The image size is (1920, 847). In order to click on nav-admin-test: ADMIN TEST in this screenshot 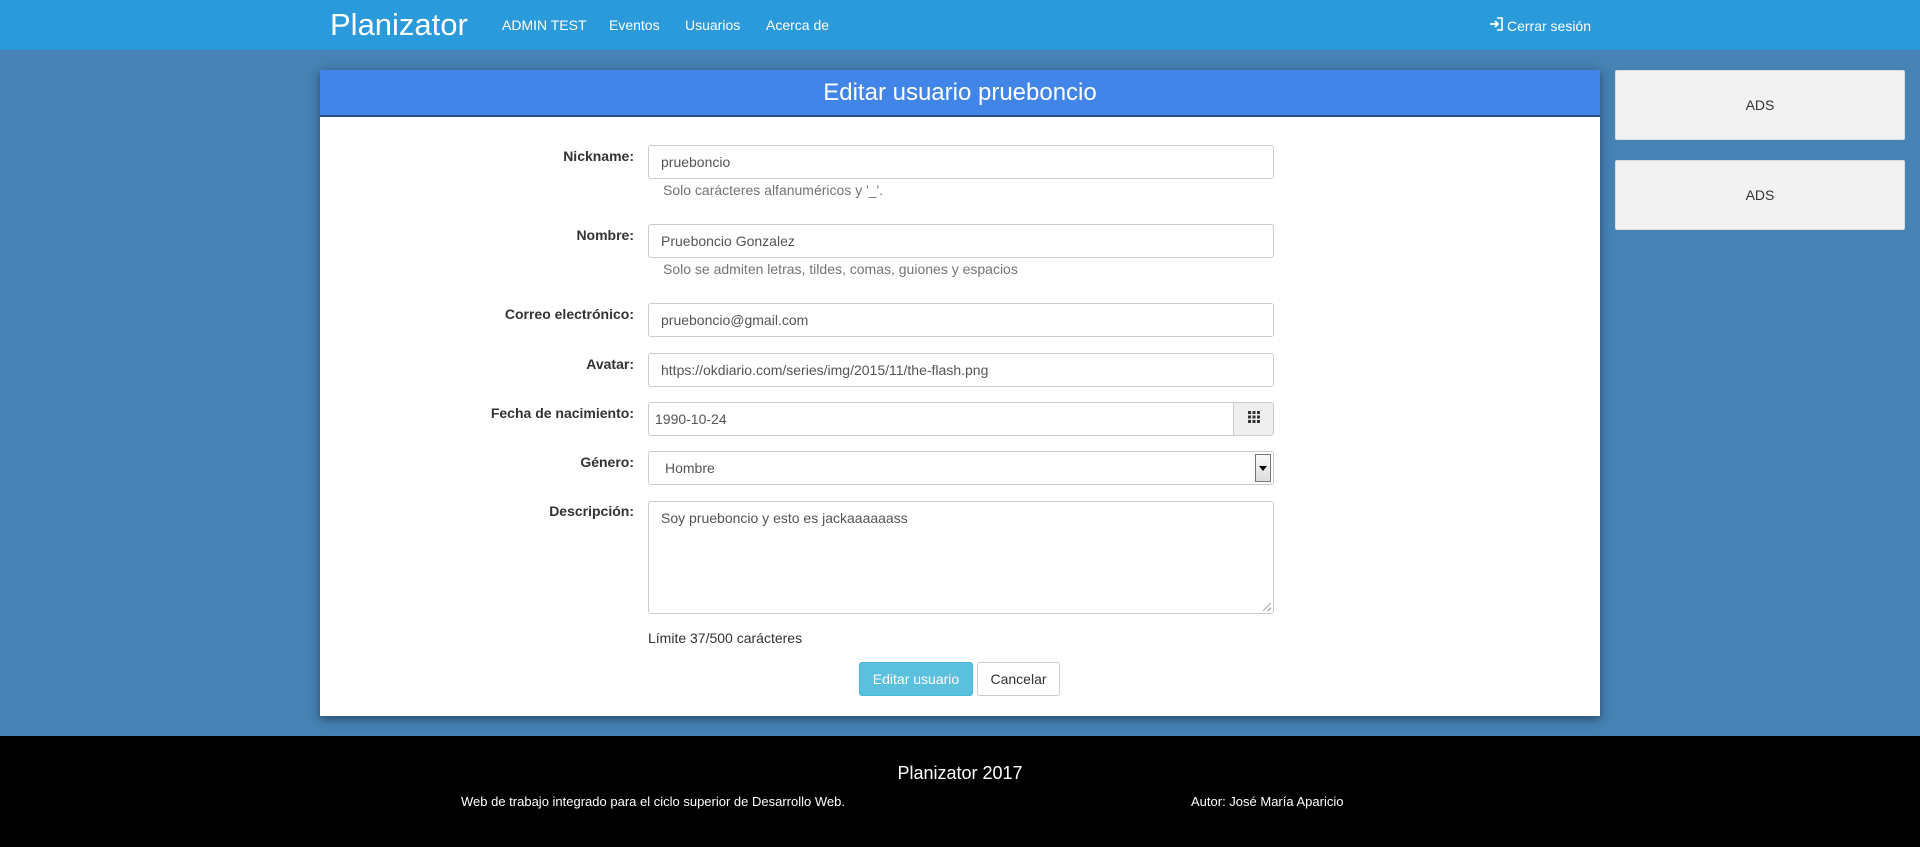, I will do `click(544, 25)`.